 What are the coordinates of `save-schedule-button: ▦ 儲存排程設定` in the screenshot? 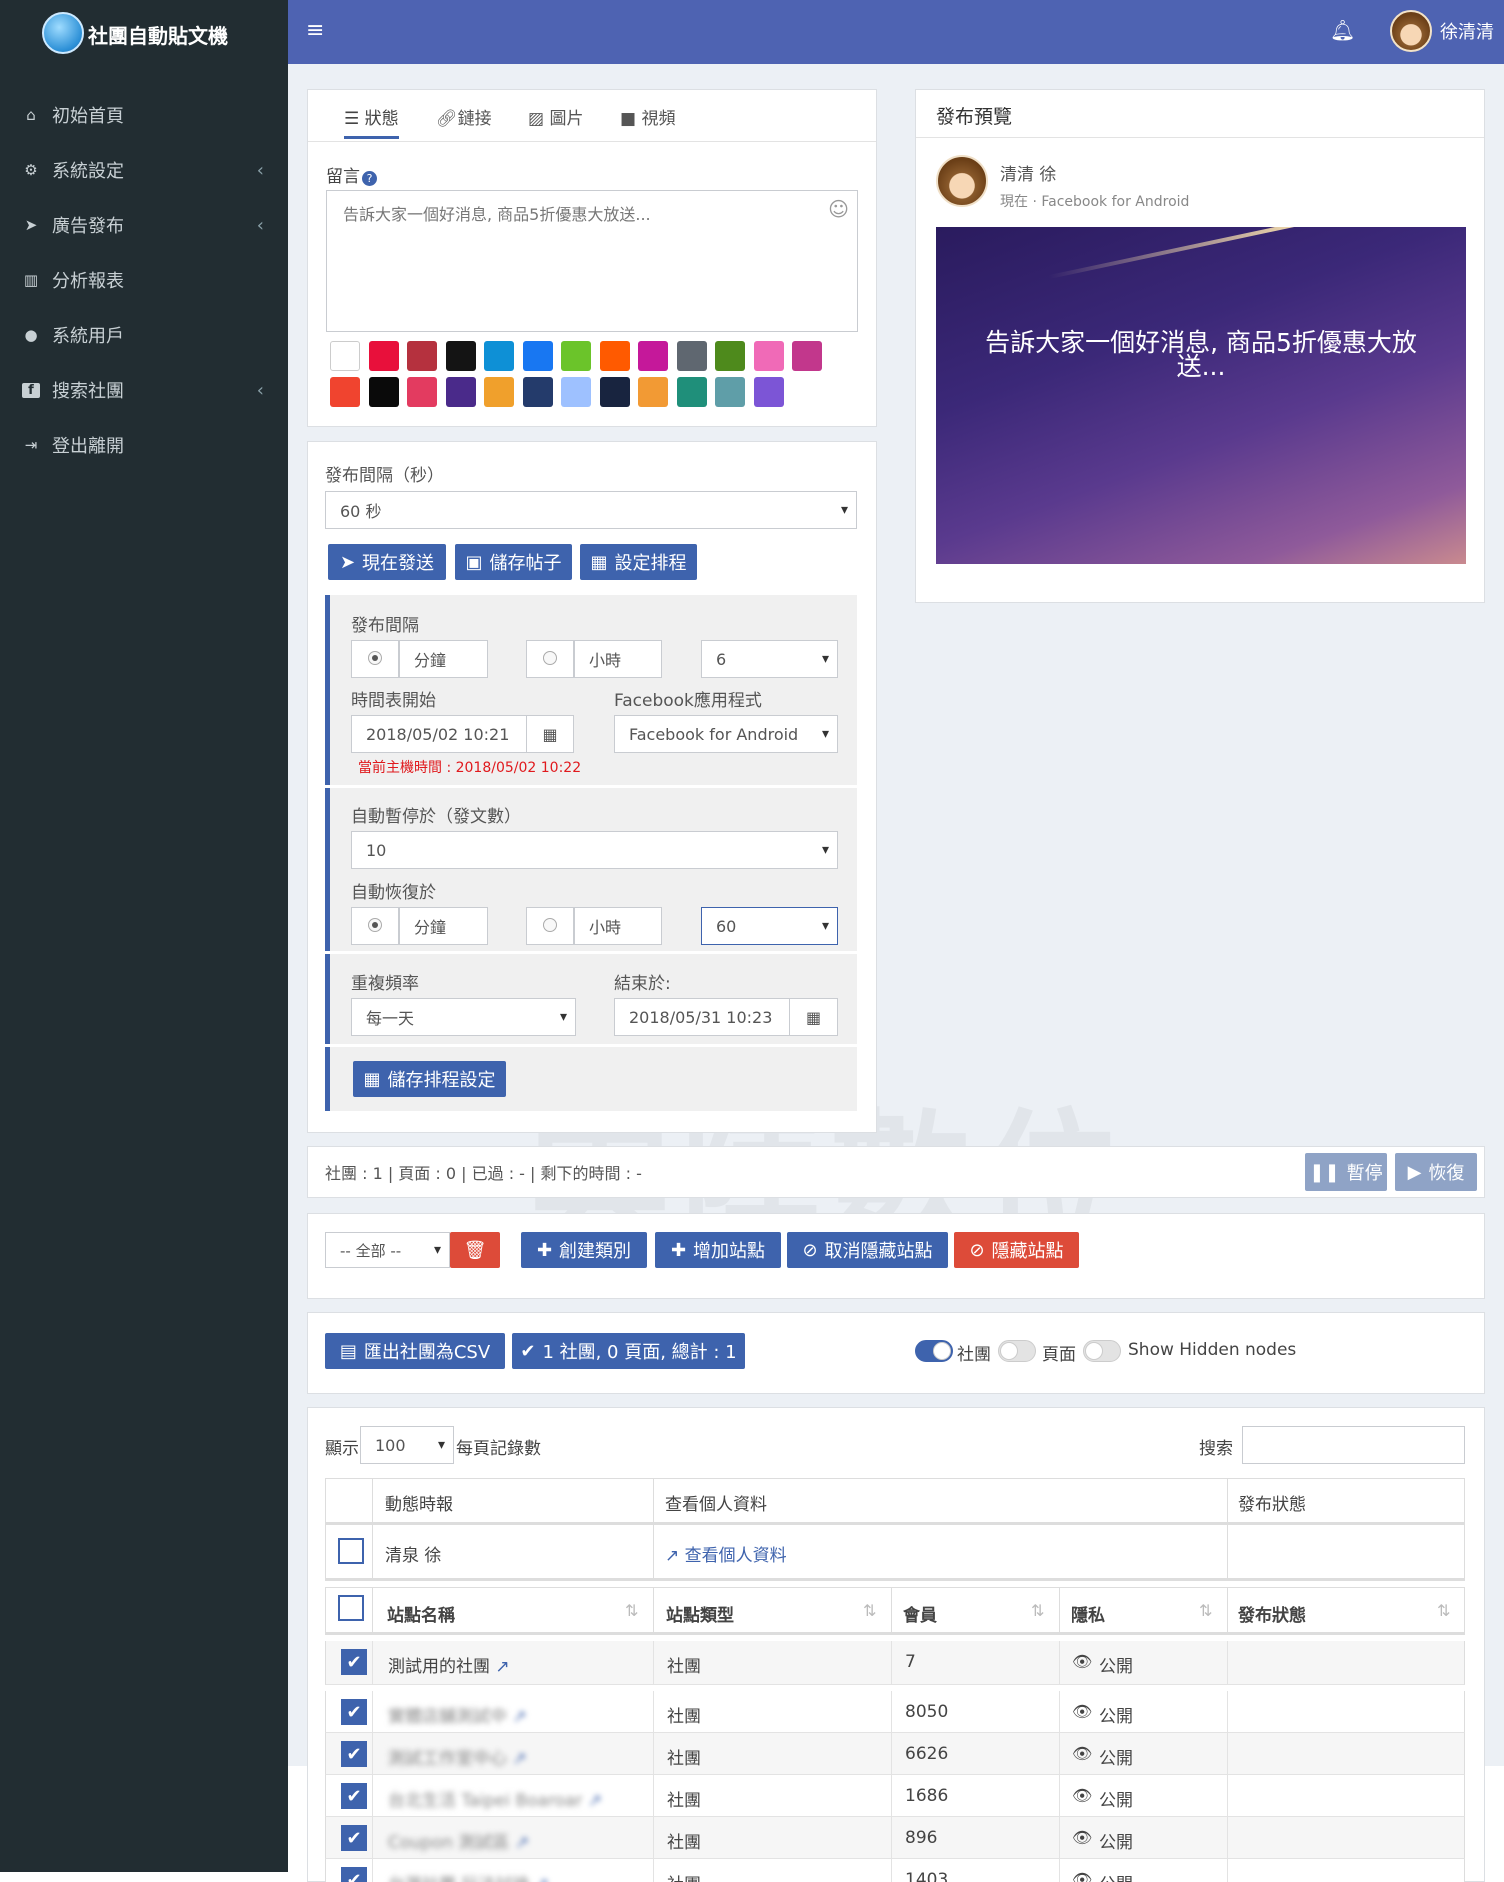 It's located at (429, 1079).